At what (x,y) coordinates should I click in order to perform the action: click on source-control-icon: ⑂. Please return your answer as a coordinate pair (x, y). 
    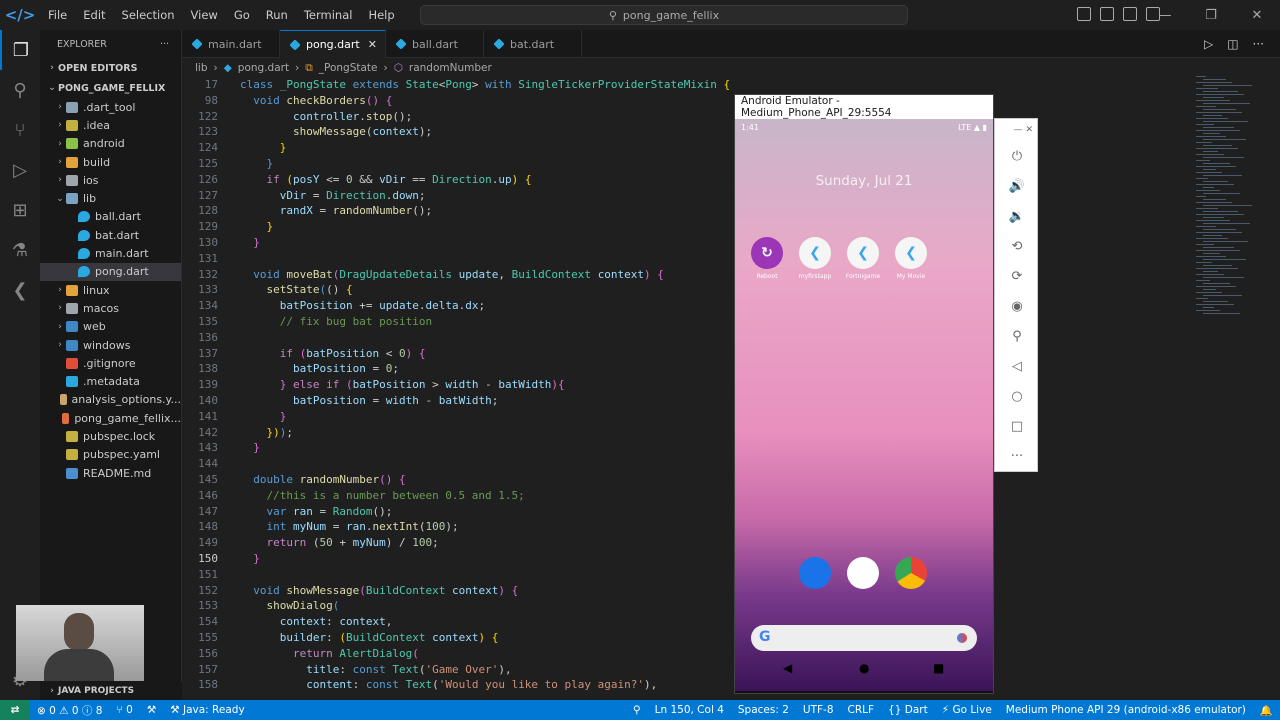
    Looking at the image, I should click on (20, 130).